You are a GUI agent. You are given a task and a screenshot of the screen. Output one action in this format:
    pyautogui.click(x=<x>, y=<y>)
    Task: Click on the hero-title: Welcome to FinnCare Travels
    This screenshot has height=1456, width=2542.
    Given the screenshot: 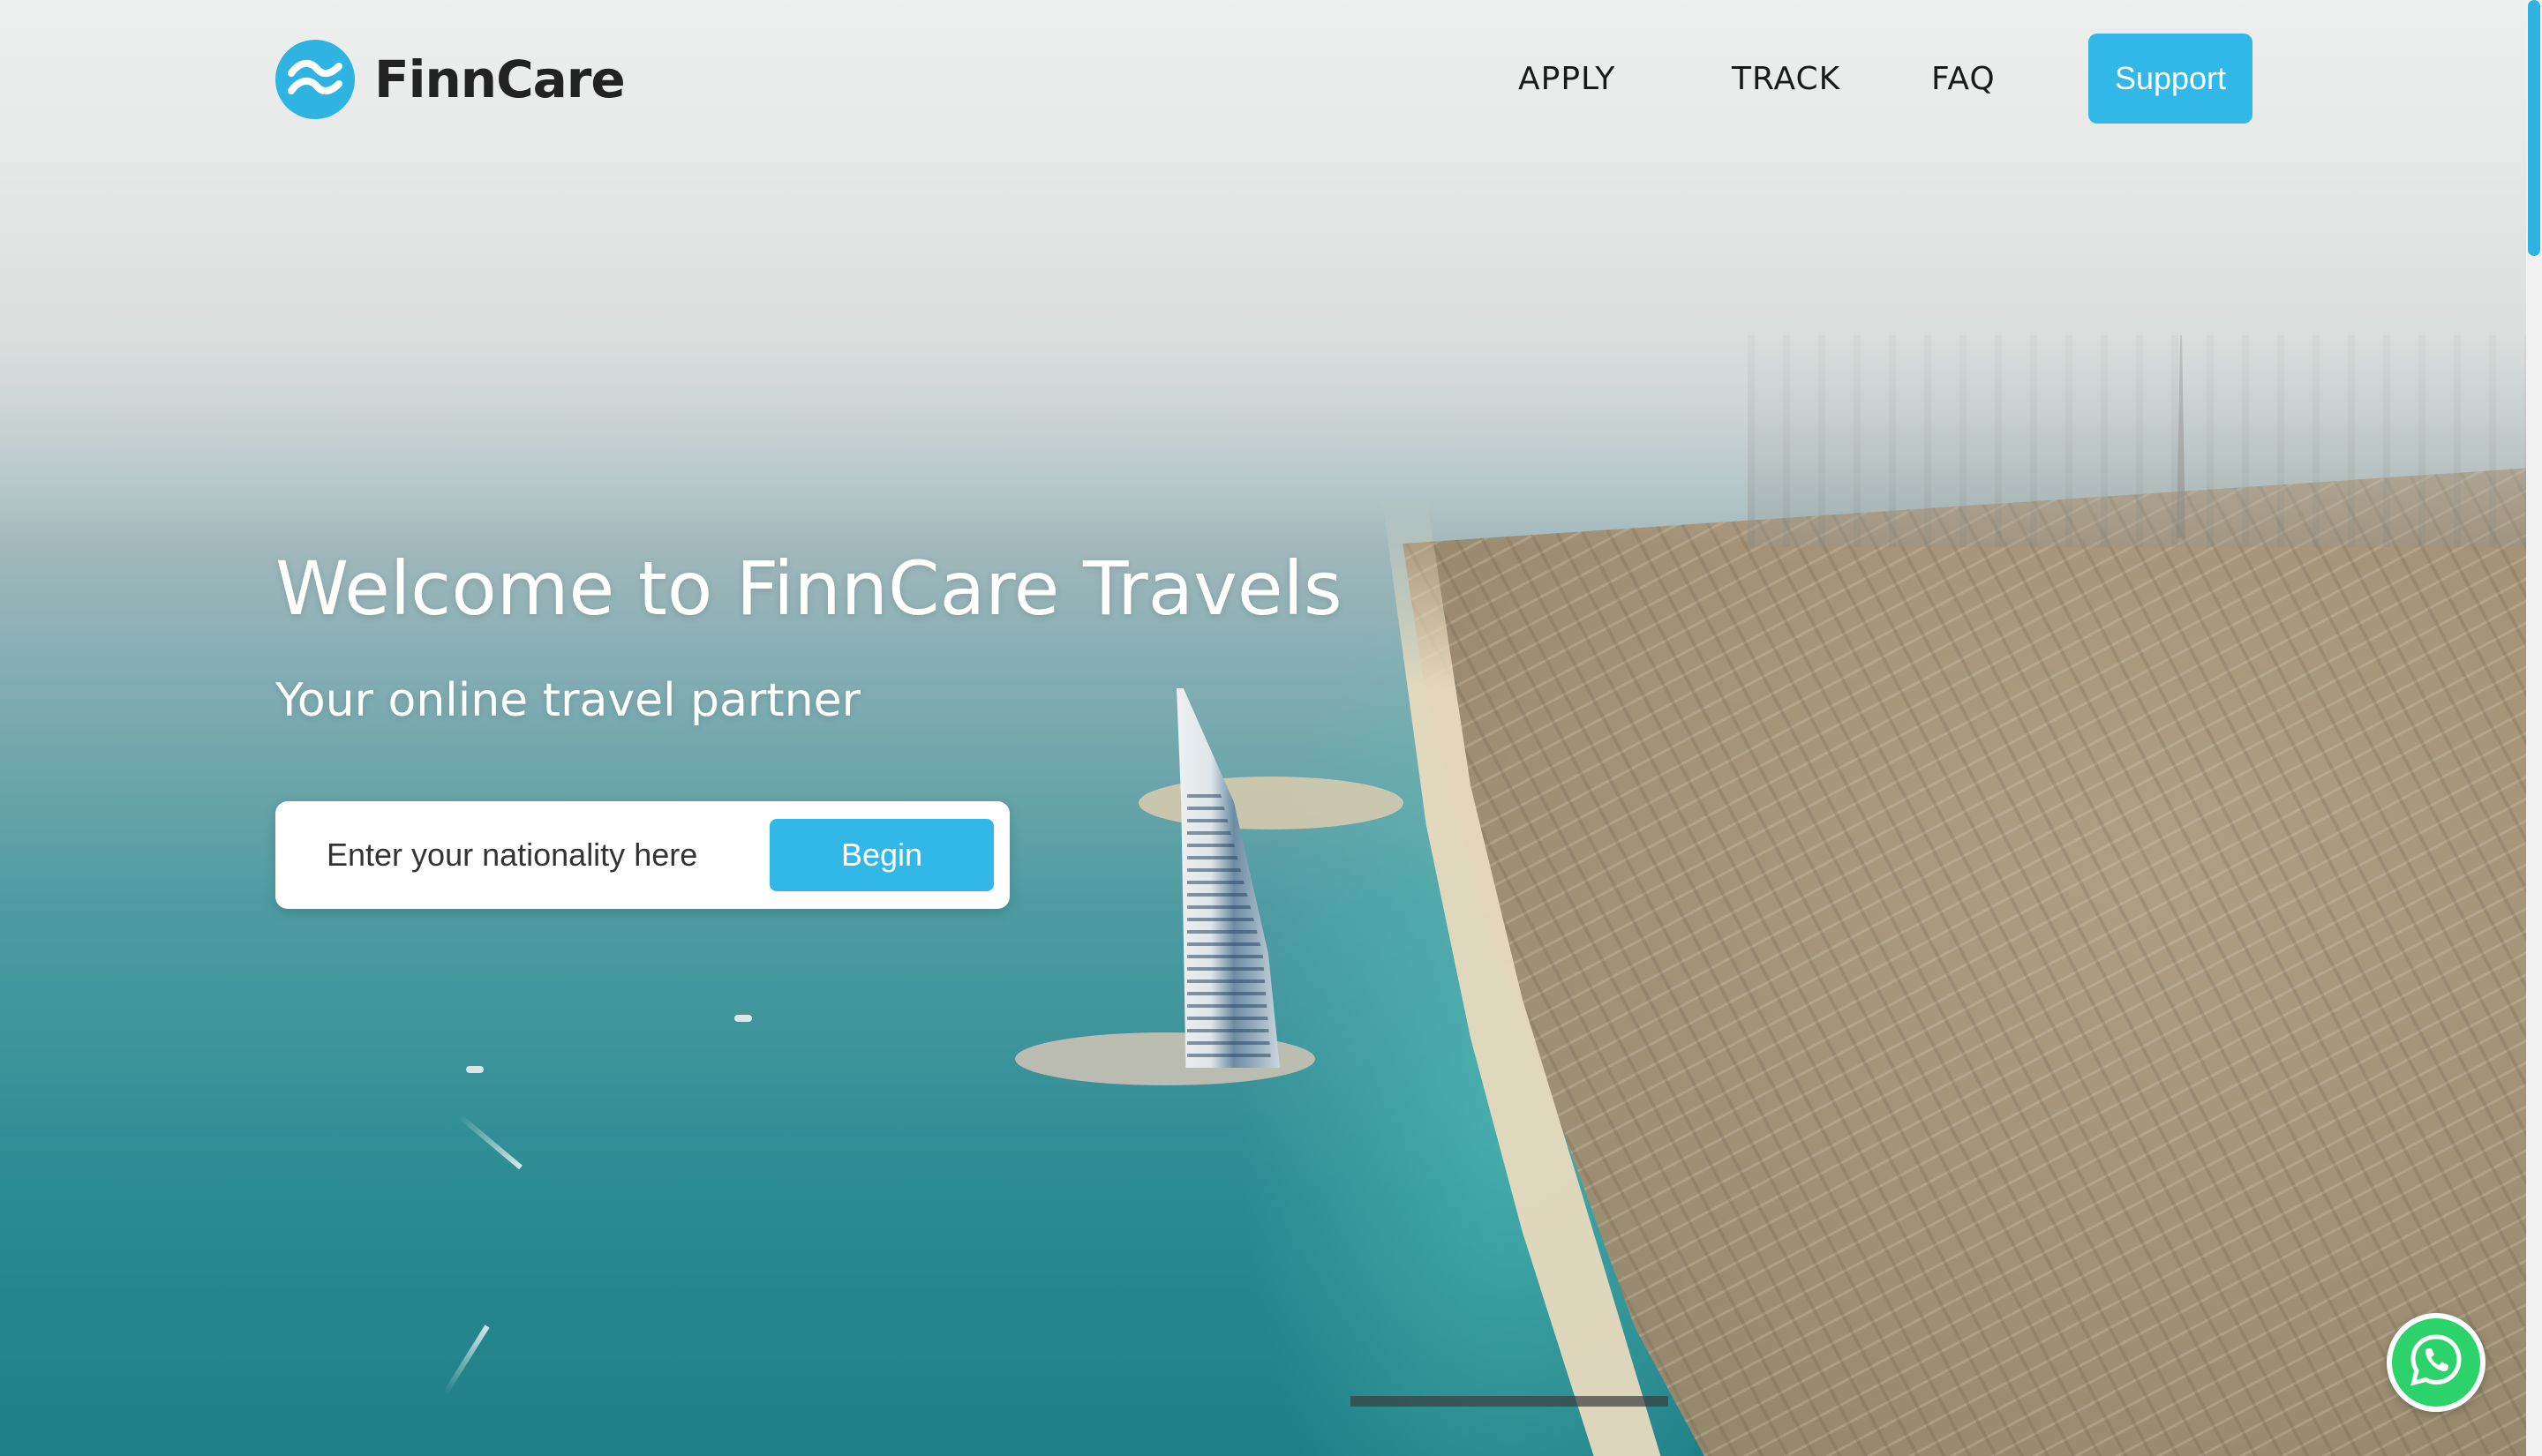 What is the action you would take?
    pyautogui.click(x=809, y=588)
    